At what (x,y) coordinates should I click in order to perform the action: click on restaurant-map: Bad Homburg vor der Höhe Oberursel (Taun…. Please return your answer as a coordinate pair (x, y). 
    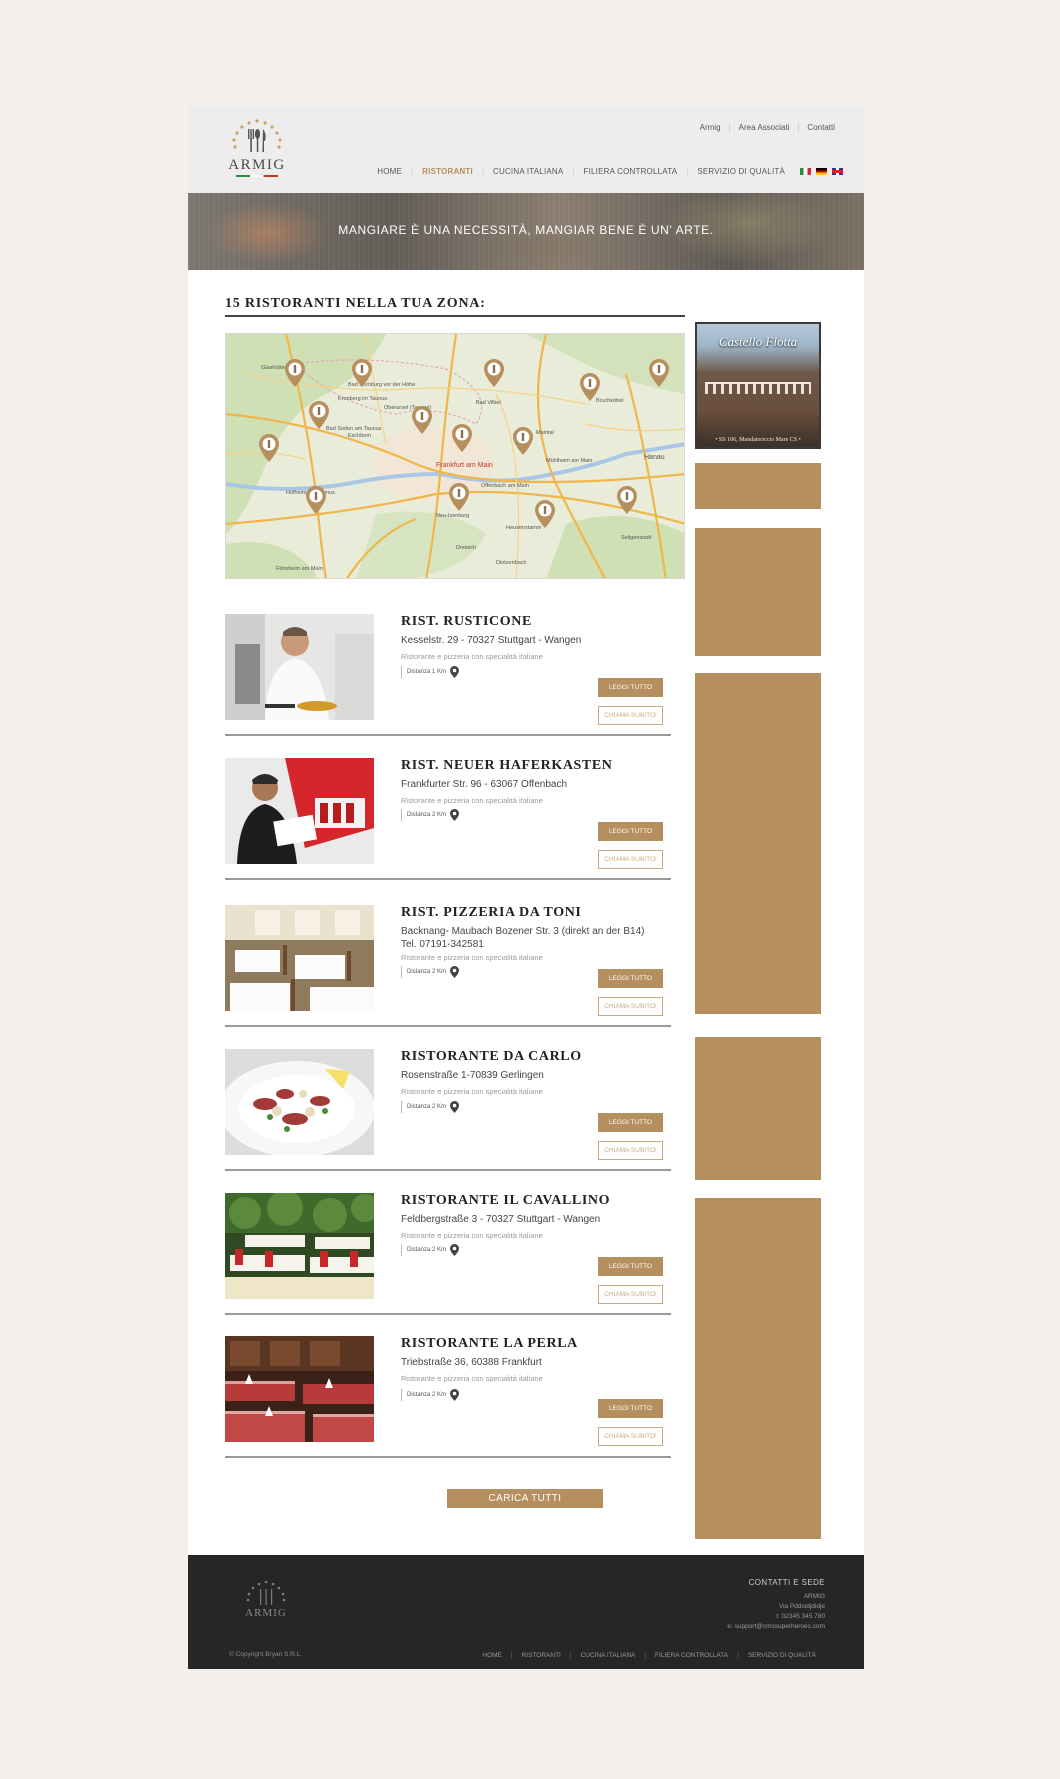
    Looking at the image, I should click on (455, 456).